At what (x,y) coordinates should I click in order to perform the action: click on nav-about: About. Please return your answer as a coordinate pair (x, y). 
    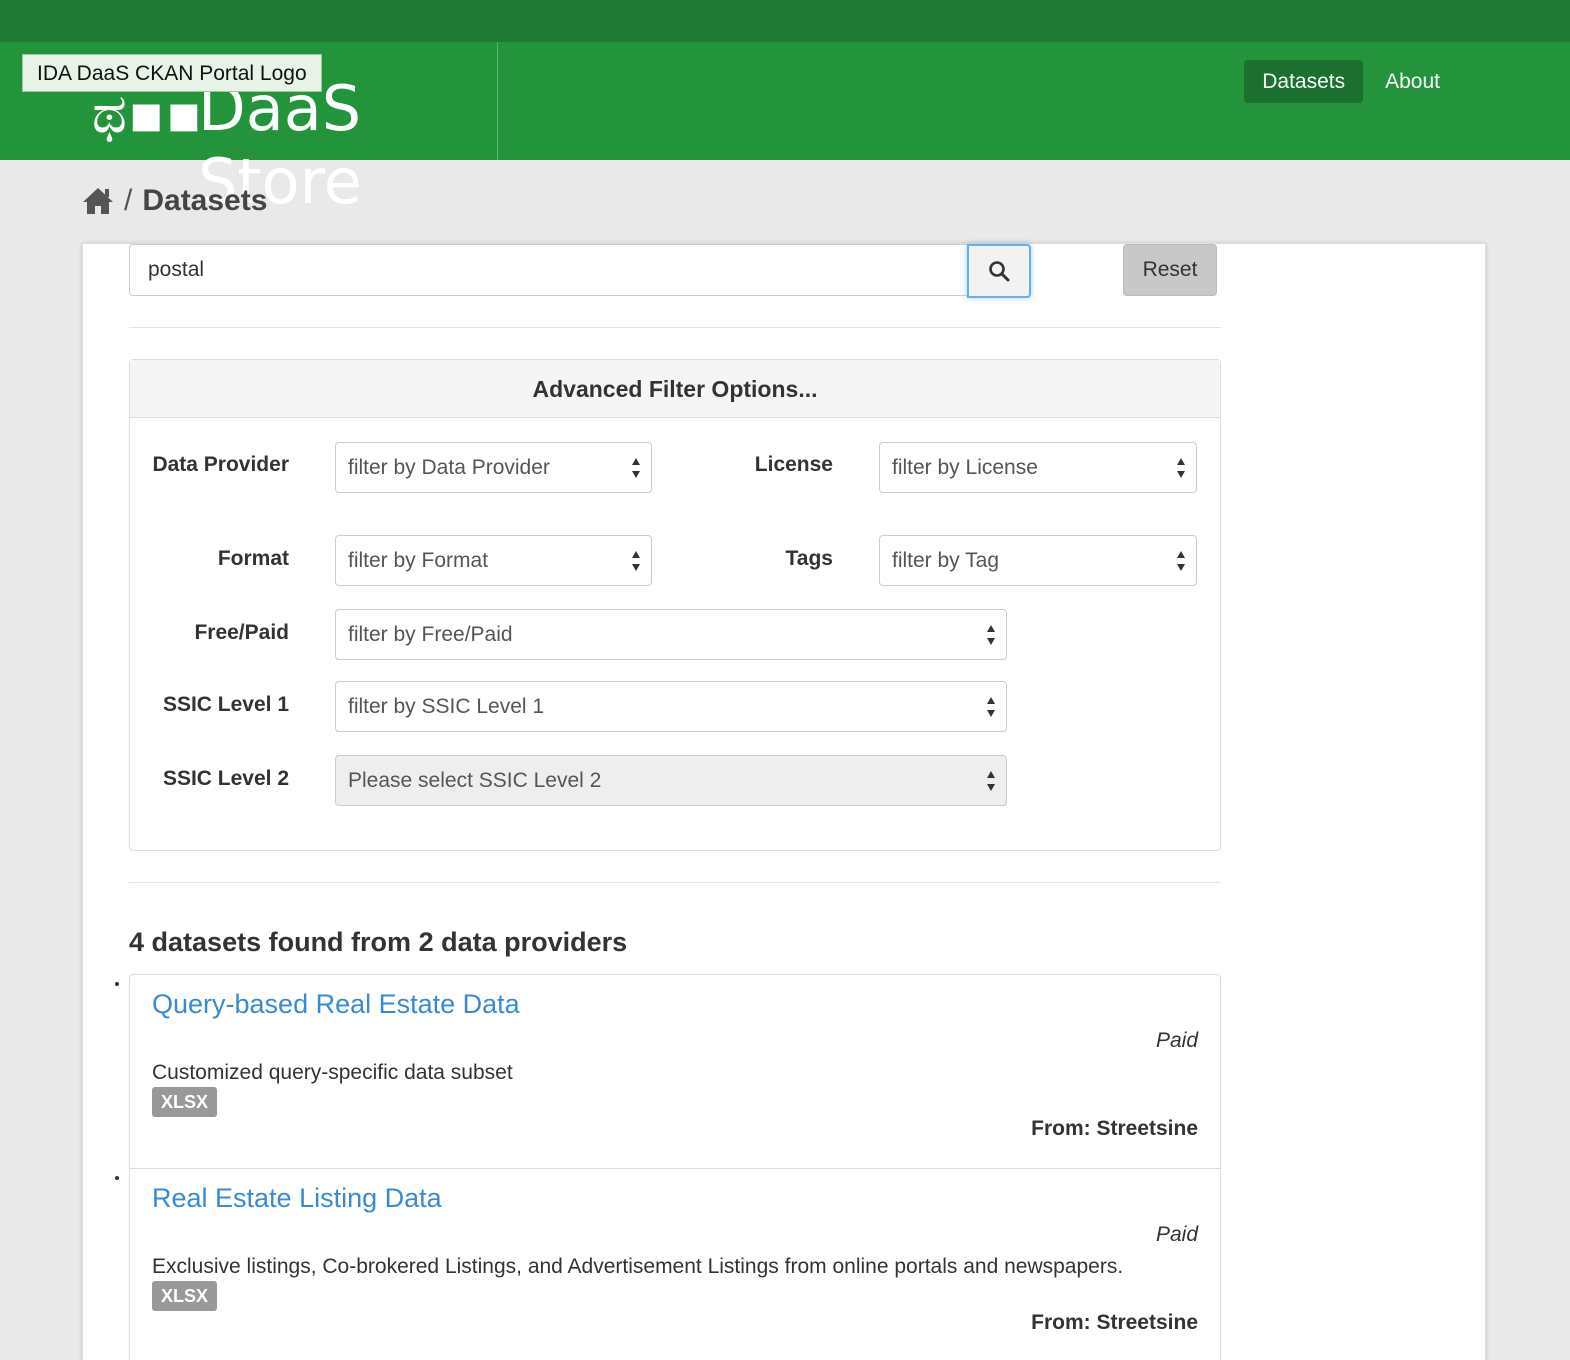
    Looking at the image, I should click on (1412, 81).